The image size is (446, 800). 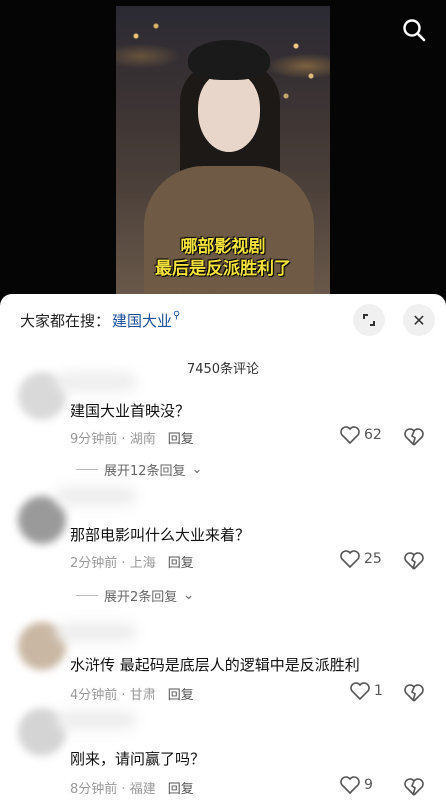 I want to click on like-button: 9, so click(x=356, y=785).